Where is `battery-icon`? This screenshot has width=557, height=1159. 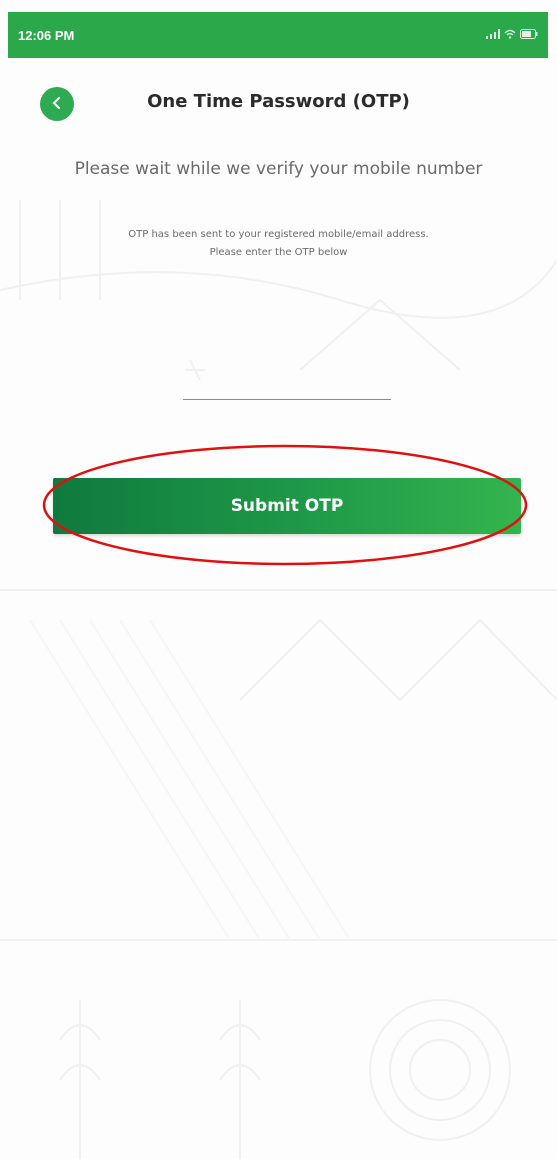
battery-icon is located at coordinates (529, 35).